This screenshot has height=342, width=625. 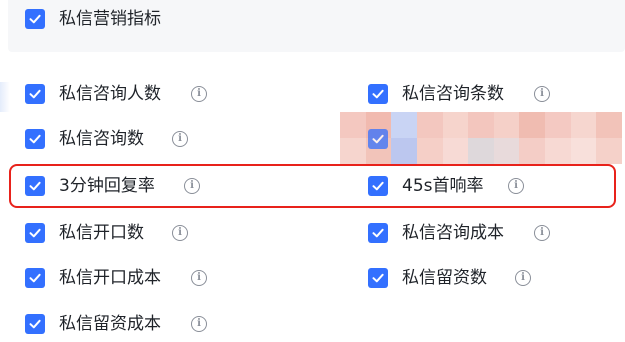 I want to click on checkbox-redacted-metric, so click(x=378, y=139).